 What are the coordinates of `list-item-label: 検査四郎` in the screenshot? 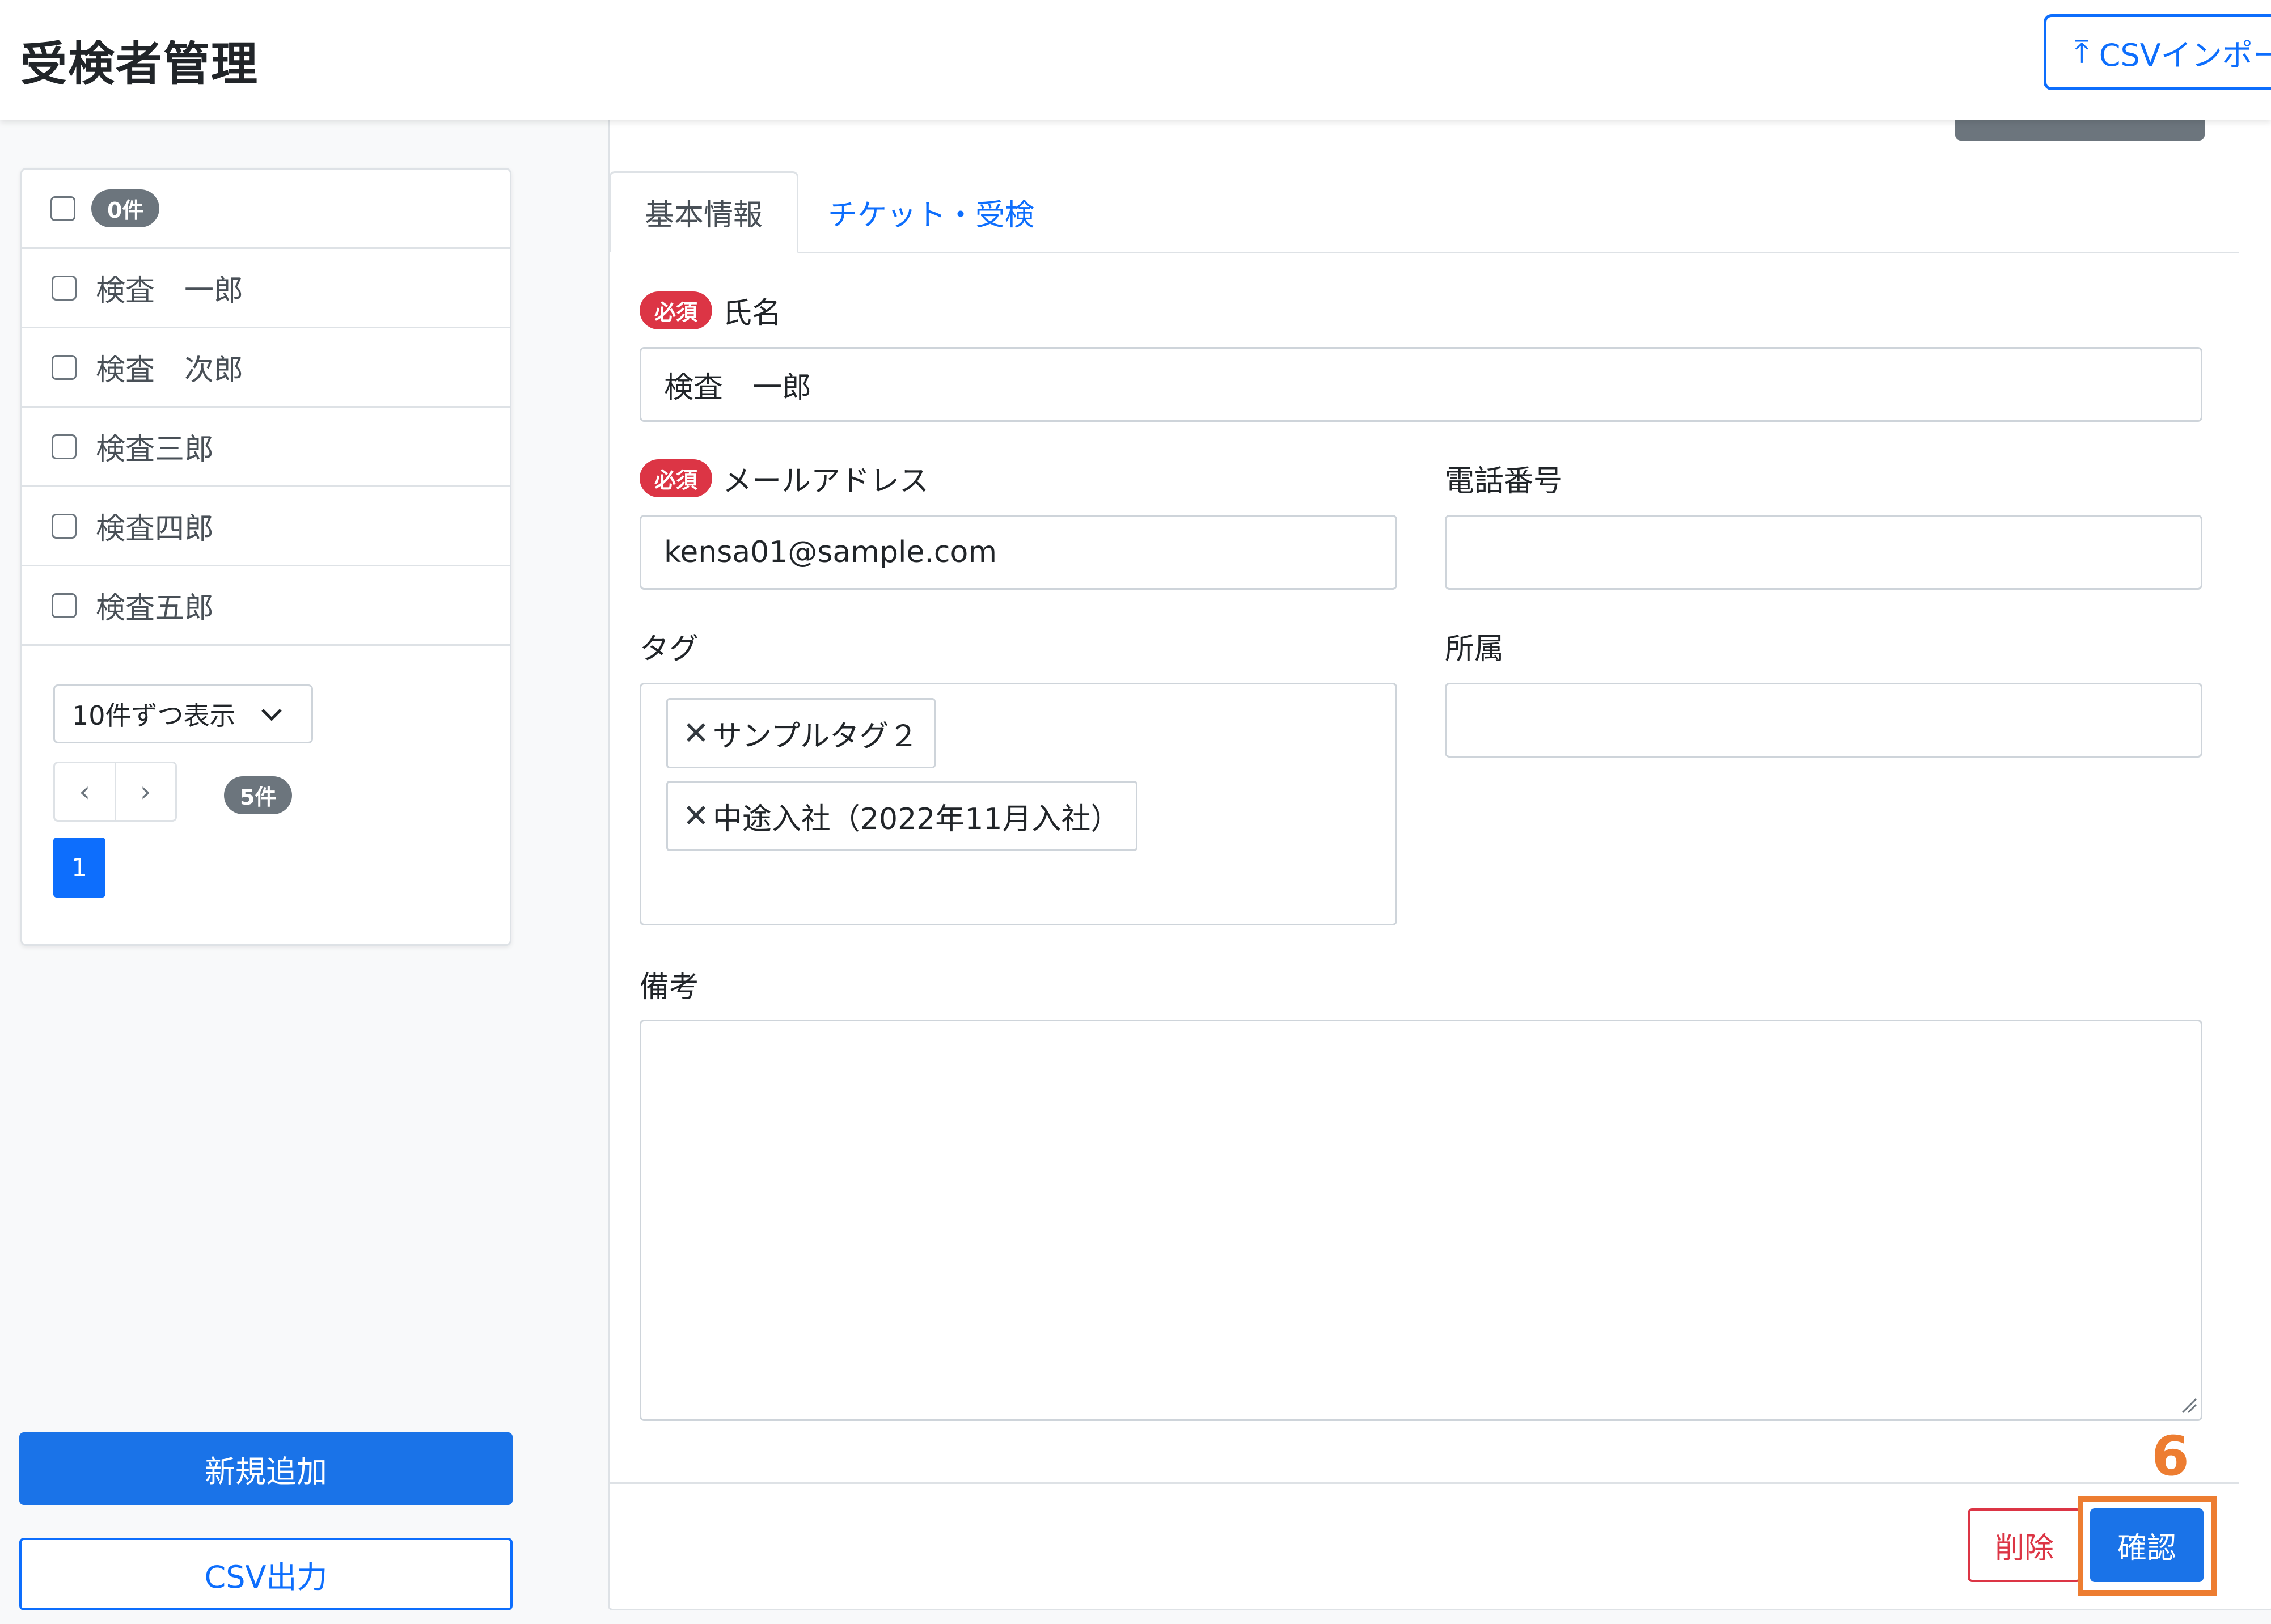 It's located at (155, 529).